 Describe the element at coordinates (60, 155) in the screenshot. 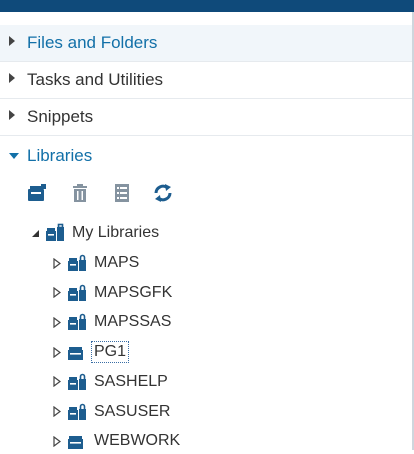

I see `section-label: Libraries` at that location.